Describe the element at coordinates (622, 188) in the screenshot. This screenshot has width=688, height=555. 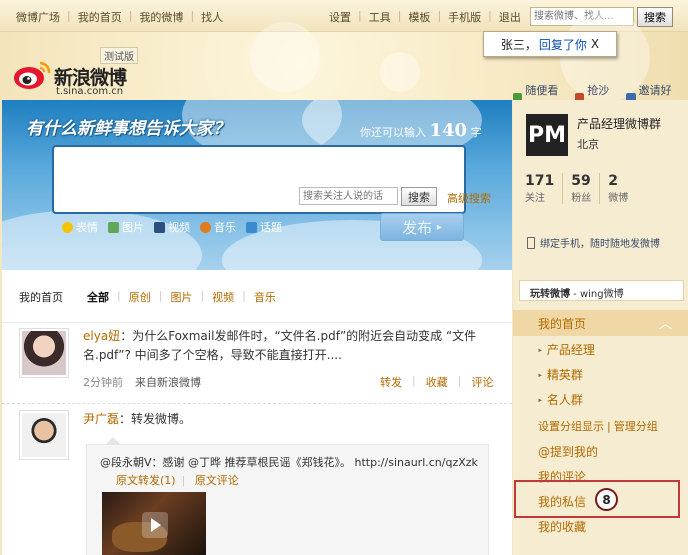
I see `stat-posts: 2 微博` at that location.